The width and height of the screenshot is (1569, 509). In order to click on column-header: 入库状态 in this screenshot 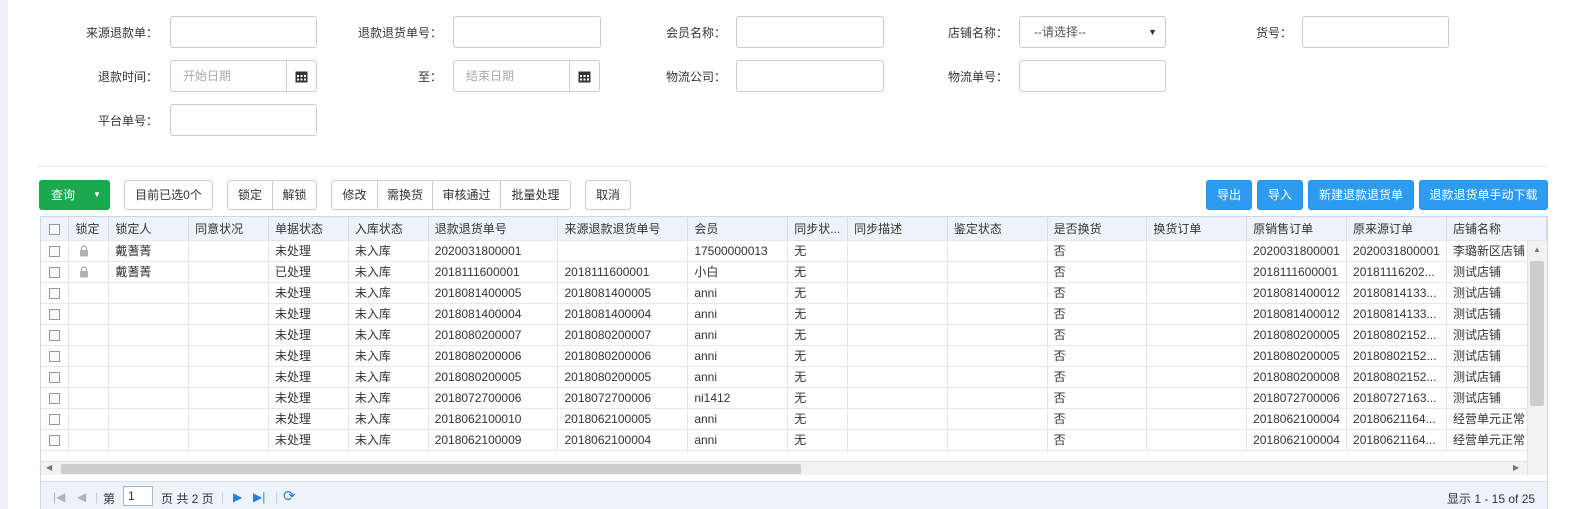, I will do `click(388, 229)`.